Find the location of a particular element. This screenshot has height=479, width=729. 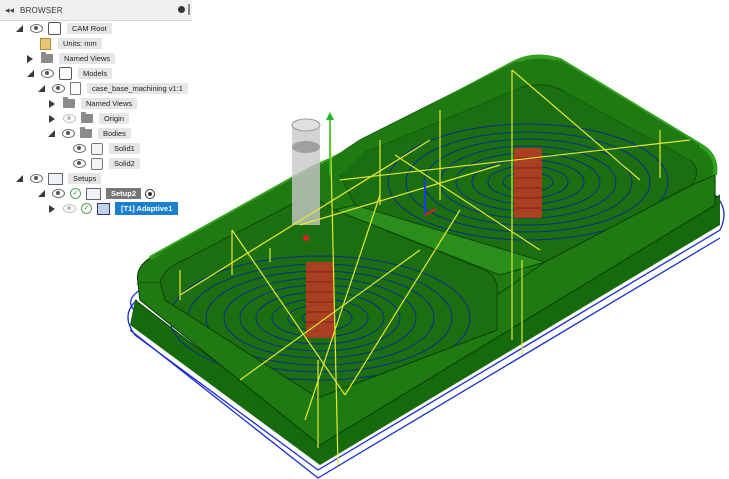

setups-icon is located at coordinates (55, 178).